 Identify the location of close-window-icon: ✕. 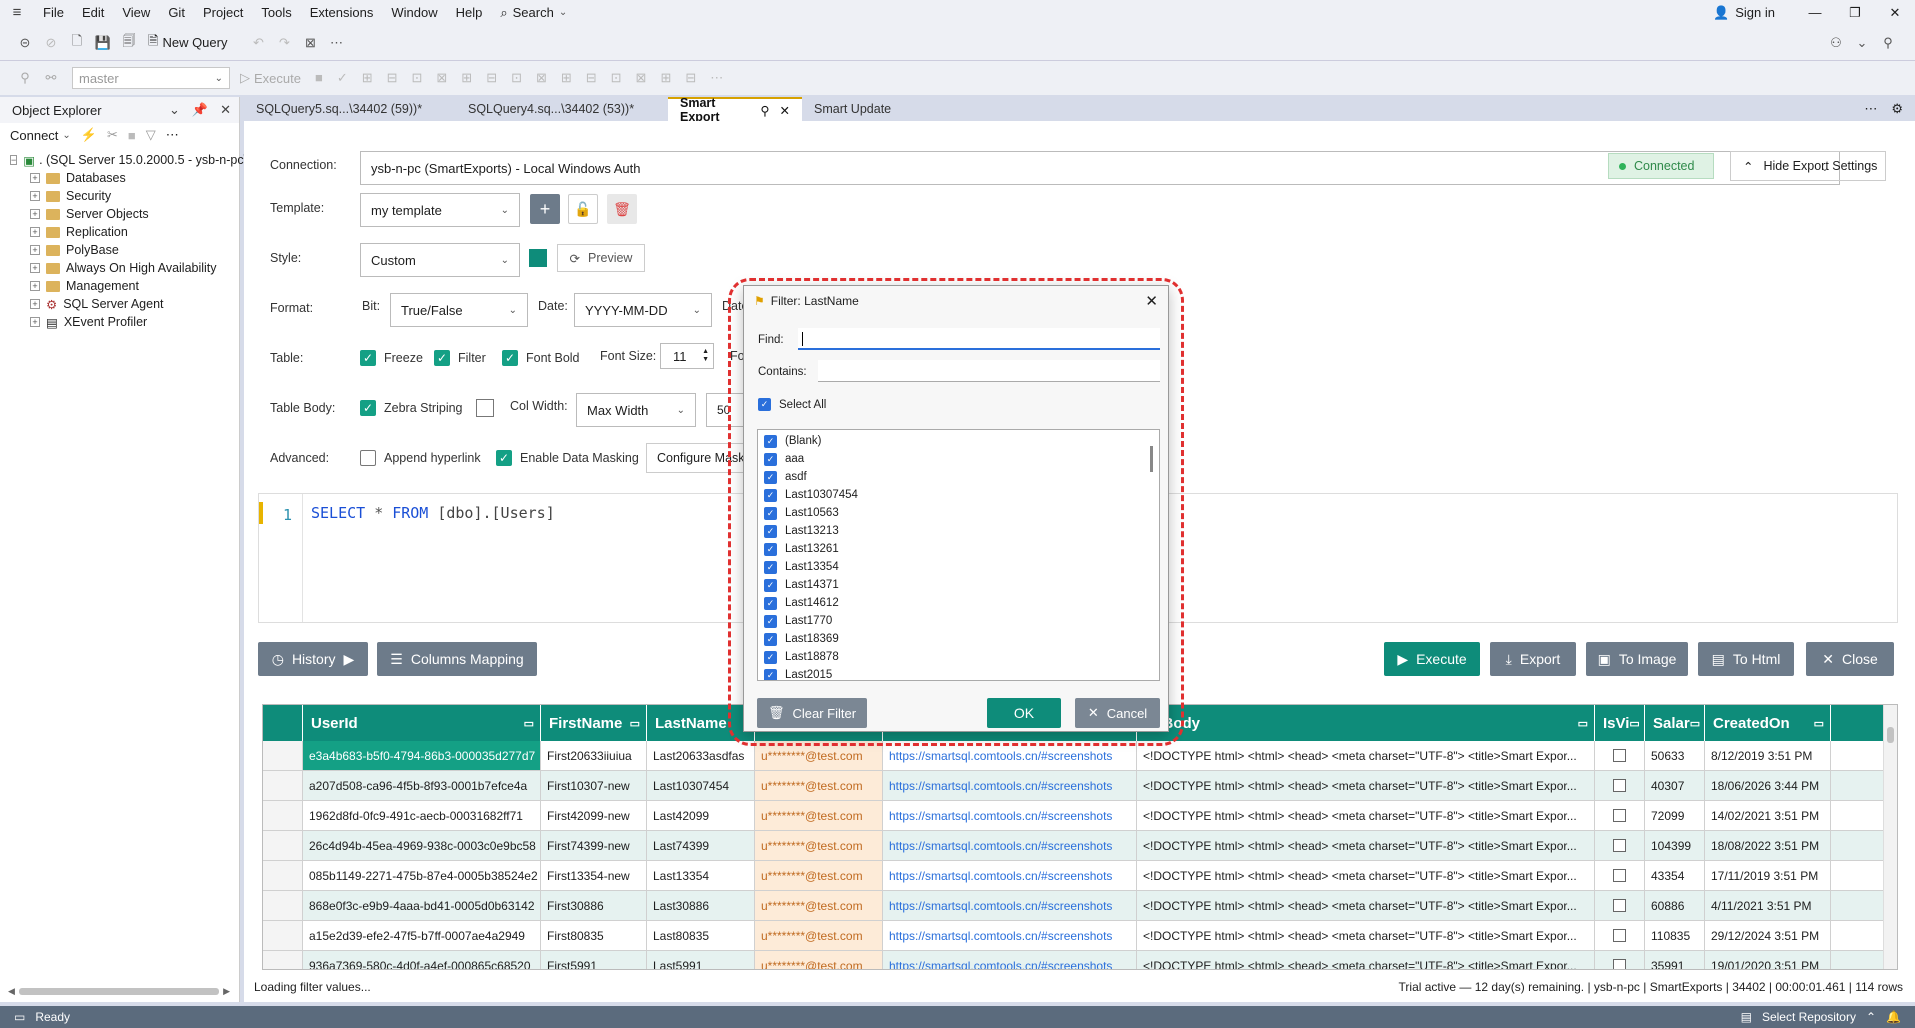
(1895, 13).